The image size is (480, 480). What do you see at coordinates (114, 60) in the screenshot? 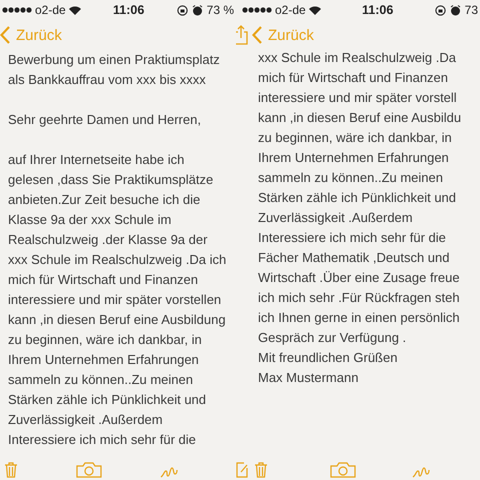
I see `note-text-line: Bewerbung um einen Praktiumsplatz` at bounding box center [114, 60].